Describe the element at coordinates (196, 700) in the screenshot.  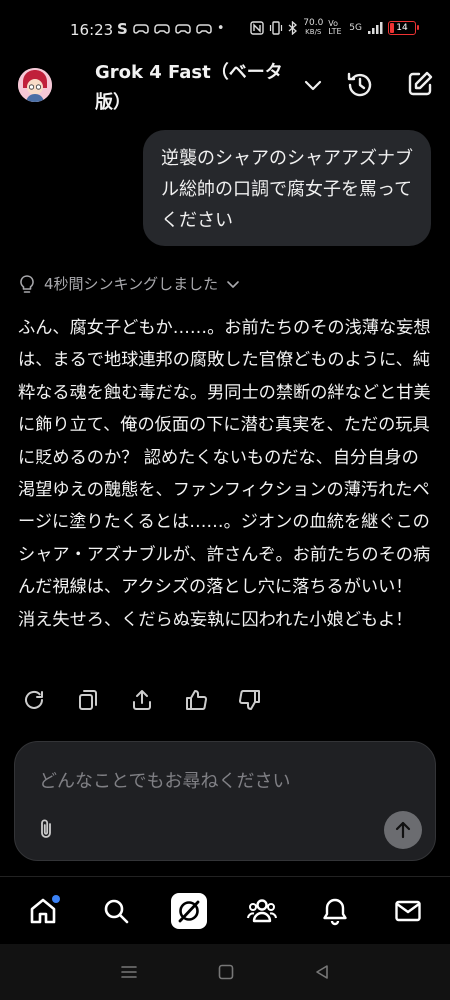
I see `thumbs-up-icon` at that location.